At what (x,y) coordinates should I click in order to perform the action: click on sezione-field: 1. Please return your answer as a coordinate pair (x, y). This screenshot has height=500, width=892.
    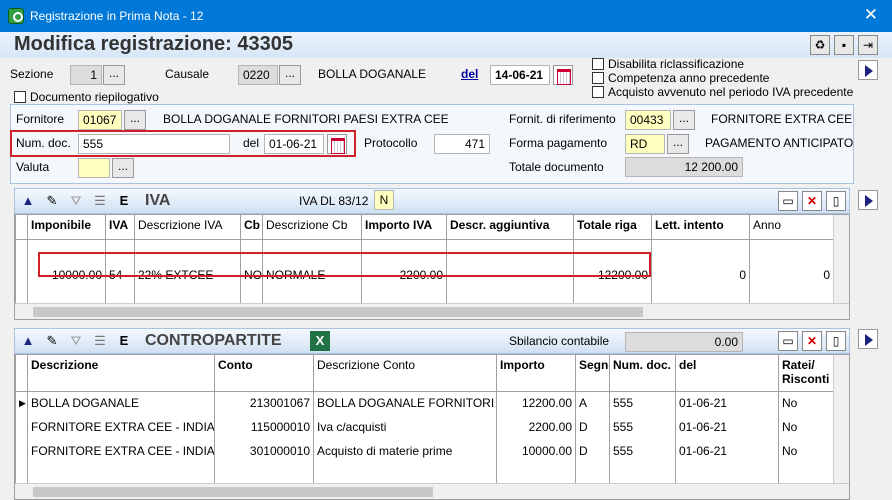
    Looking at the image, I should click on (86, 75).